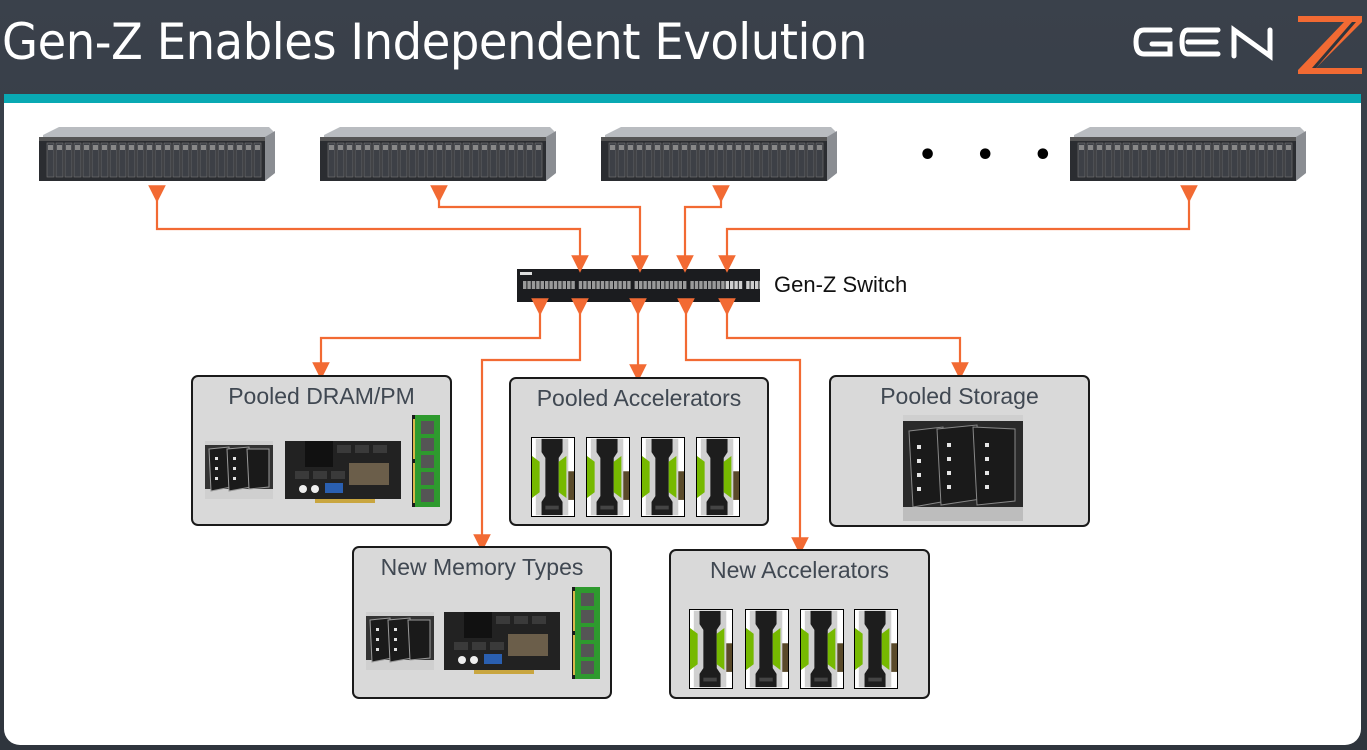 This screenshot has width=1367, height=750. I want to click on pool-accelerators: Pooled Accelerators, so click(639, 451).